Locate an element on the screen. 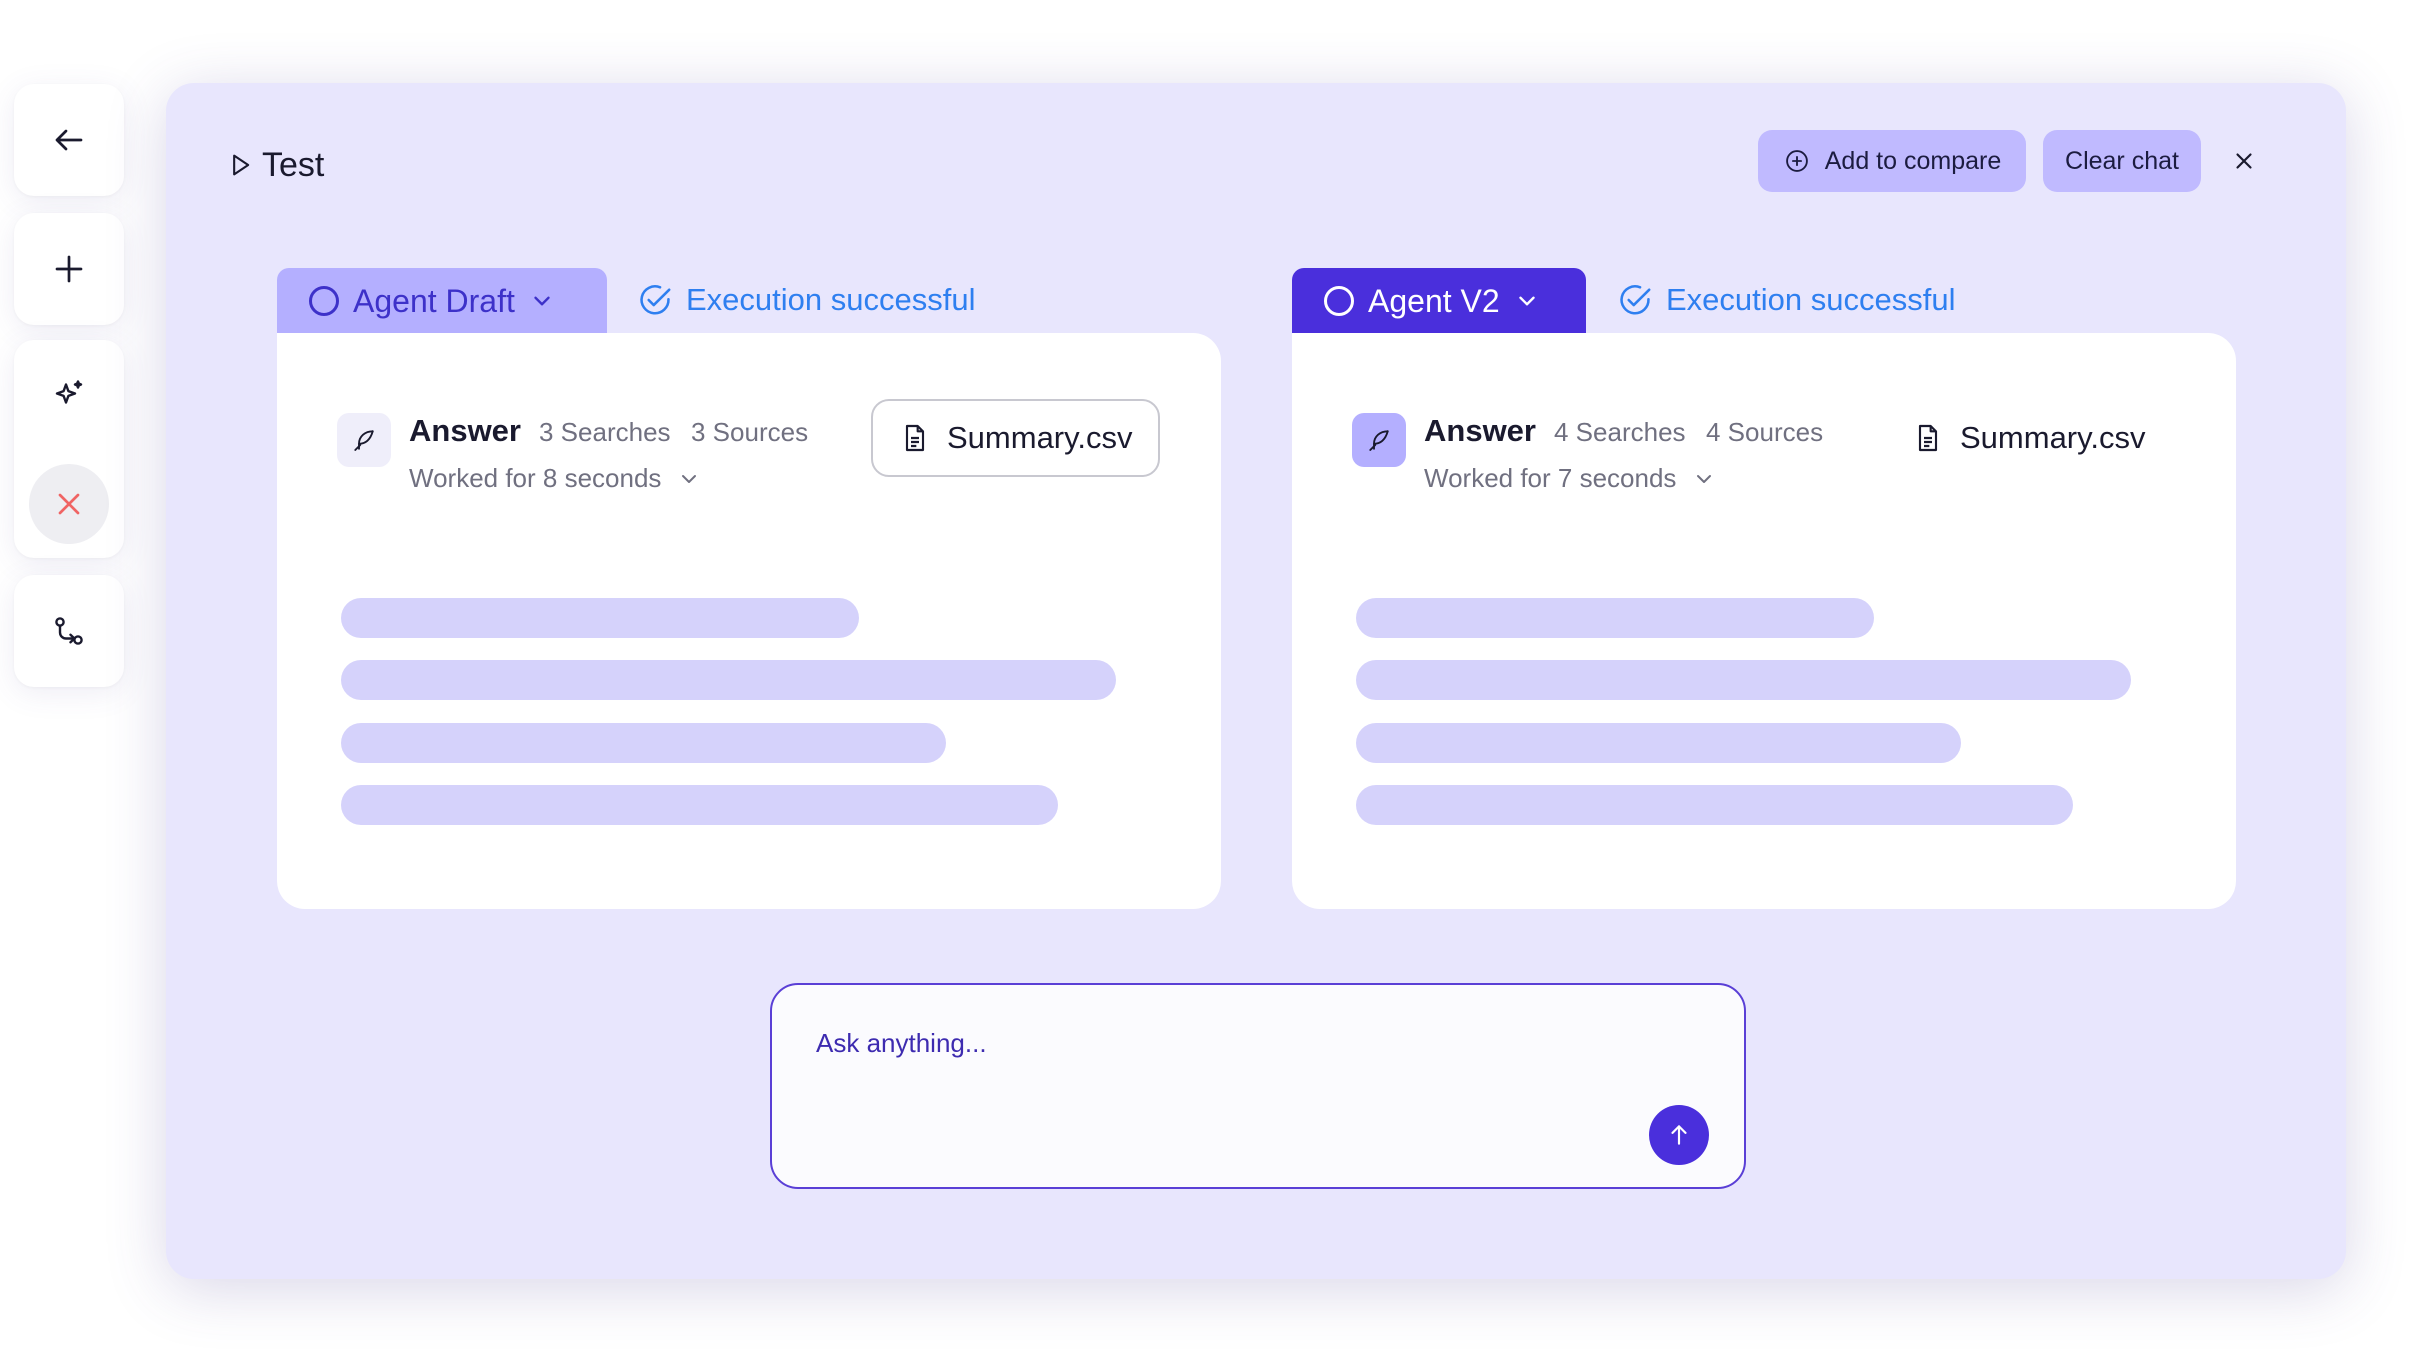 The height and width of the screenshot is (1371, 2427). git-compare-icon is located at coordinates (69, 631).